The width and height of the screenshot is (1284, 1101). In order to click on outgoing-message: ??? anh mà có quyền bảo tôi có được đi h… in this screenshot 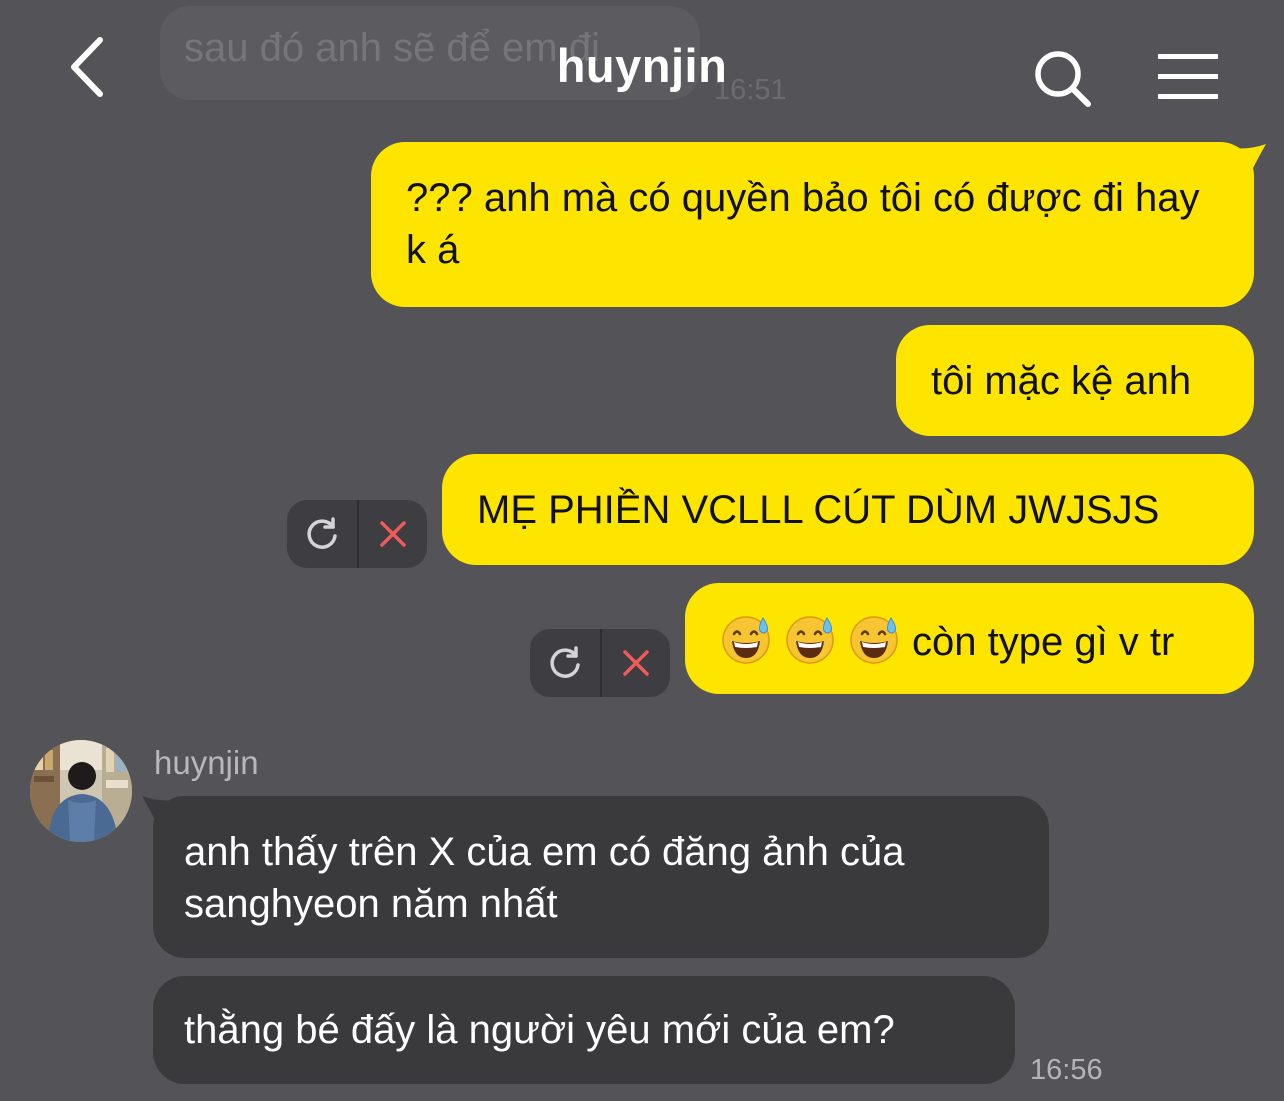, I will do `click(812, 224)`.